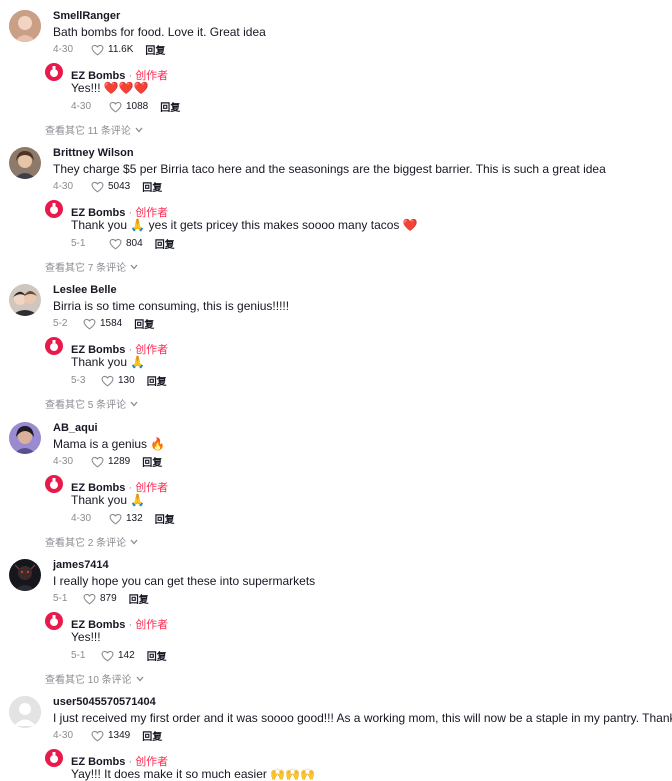 The image size is (672, 781). Describe the element at coordinates (78, 380) in the screenshot. I see `reply-date: 5-3` at that location.